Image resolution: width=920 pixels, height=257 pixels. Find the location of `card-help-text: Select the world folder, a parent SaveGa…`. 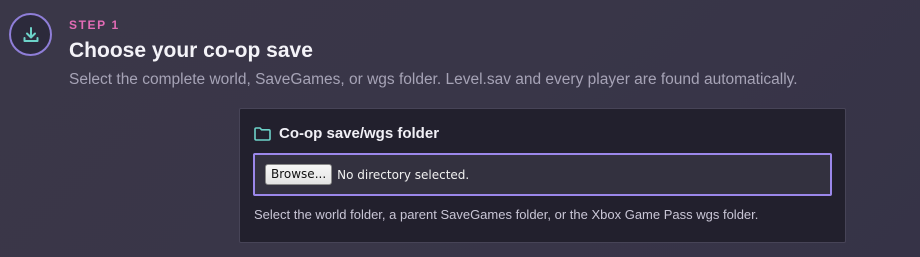

card-help-text: Select the world folder, a parent SaveGa… is located at coordinates (506, 214).